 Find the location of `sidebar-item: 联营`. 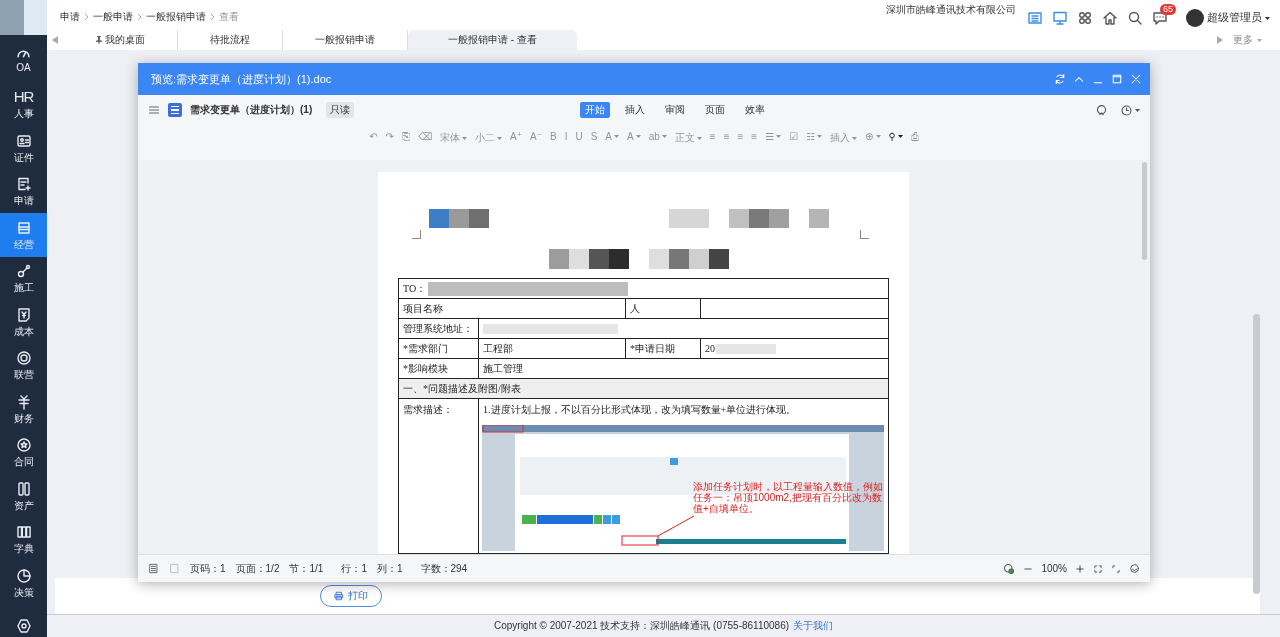

sidebar-item: 联营 is located at coordinates (23, 365).